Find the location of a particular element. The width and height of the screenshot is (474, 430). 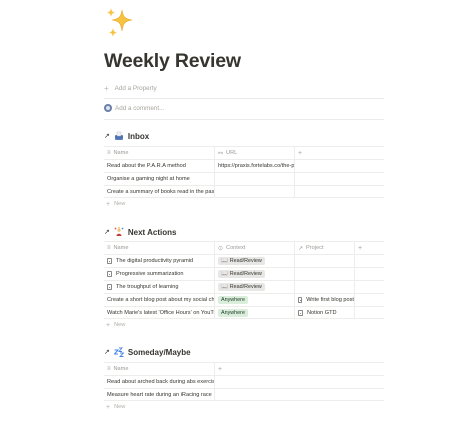

table-header-row: ≡ Name ⊙ Context ↗ Project + is located at coordinates (244, 247).